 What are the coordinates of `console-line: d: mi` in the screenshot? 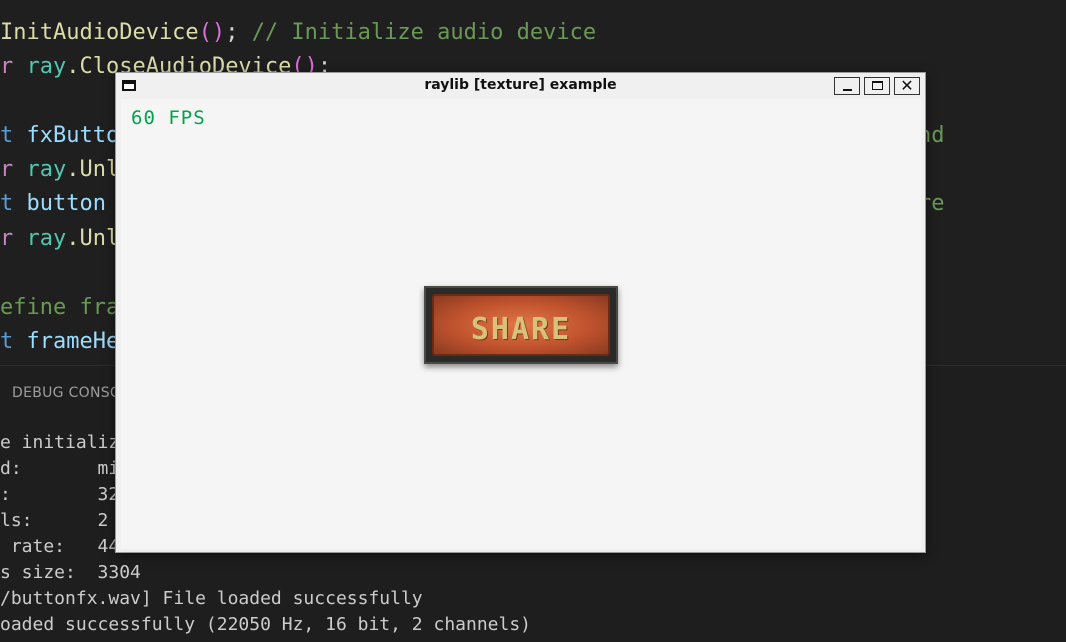 It's located at (60, 468).